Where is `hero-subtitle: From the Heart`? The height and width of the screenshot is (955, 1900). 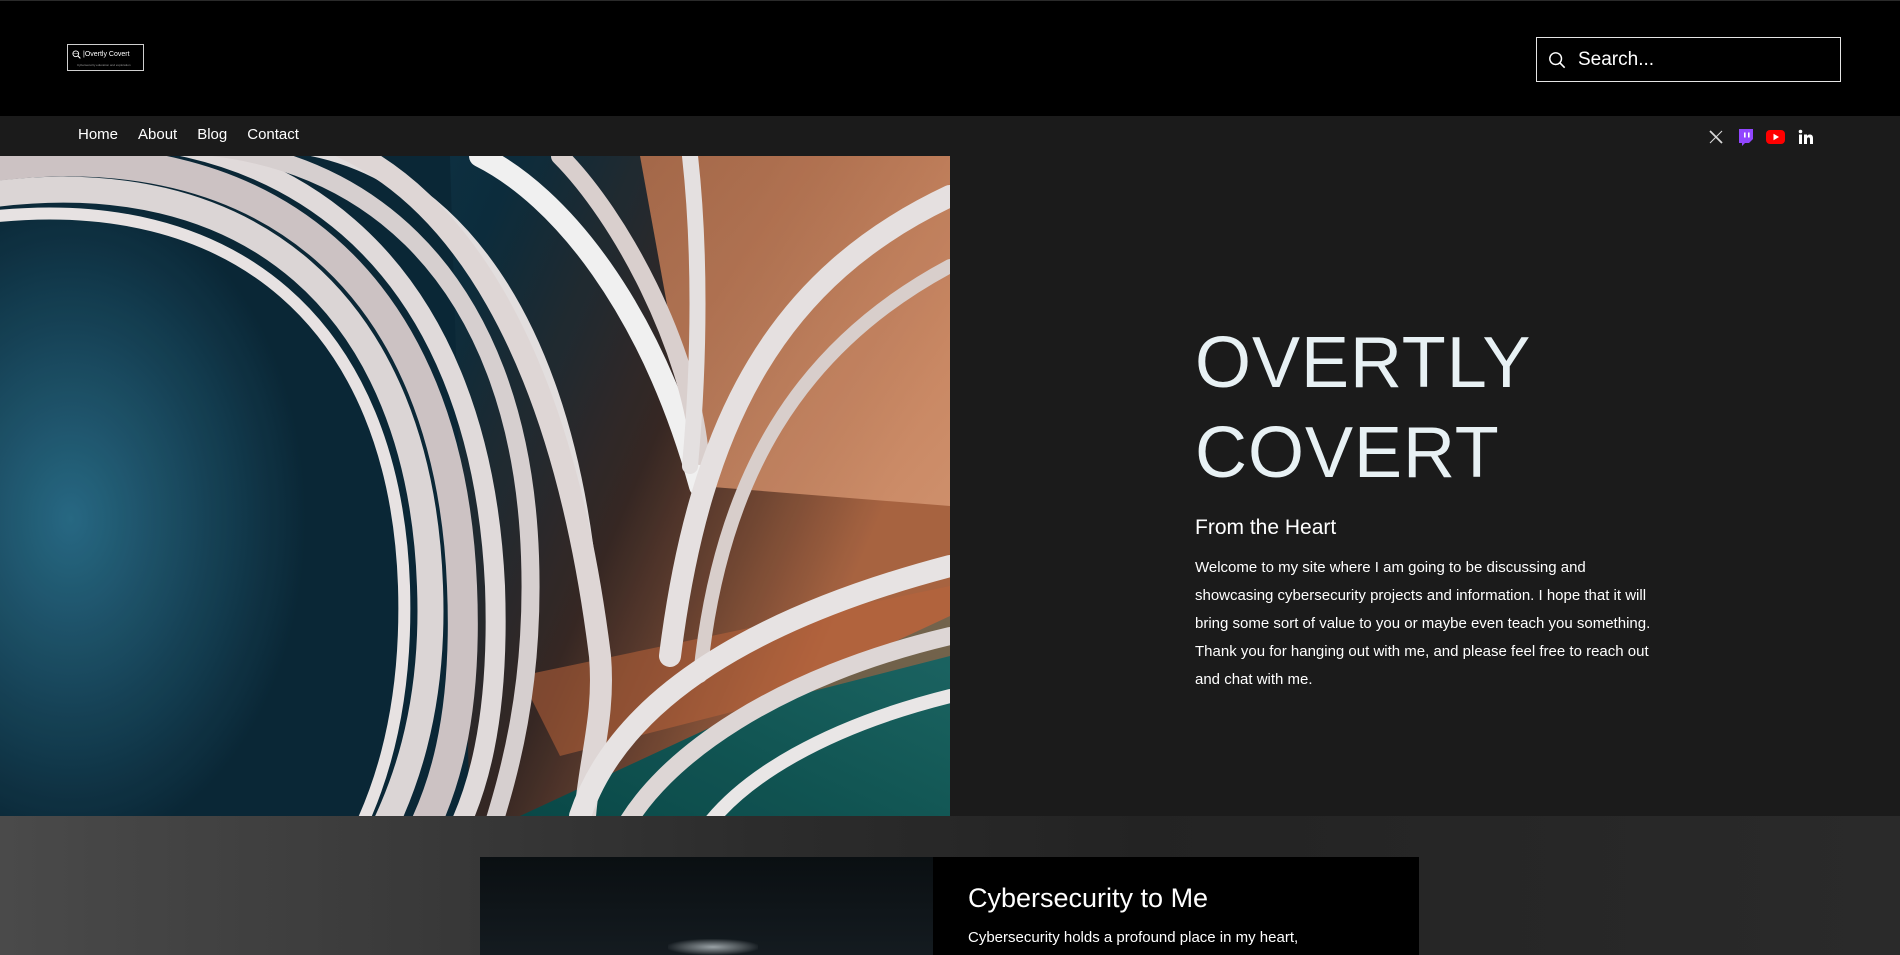 hero-subtitle: From the Heart is located at coordinates (1266, 527).